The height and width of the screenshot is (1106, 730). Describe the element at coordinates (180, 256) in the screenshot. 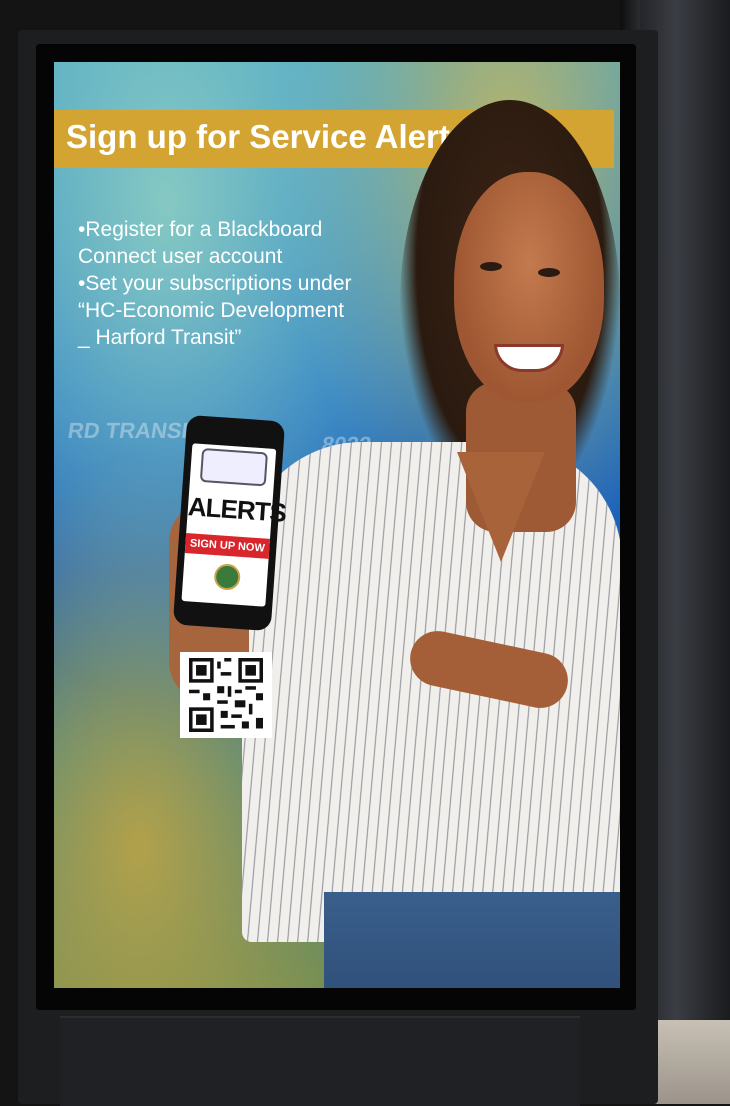

I see `instruction-line: Connect user account` at that location.